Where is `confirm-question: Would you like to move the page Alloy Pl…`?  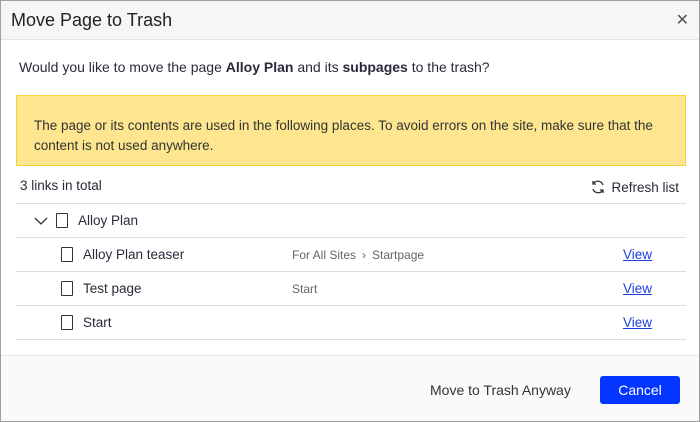 confirm-question: Would you like to move the page Alloy Pl… is located at coordinates (254, 67).